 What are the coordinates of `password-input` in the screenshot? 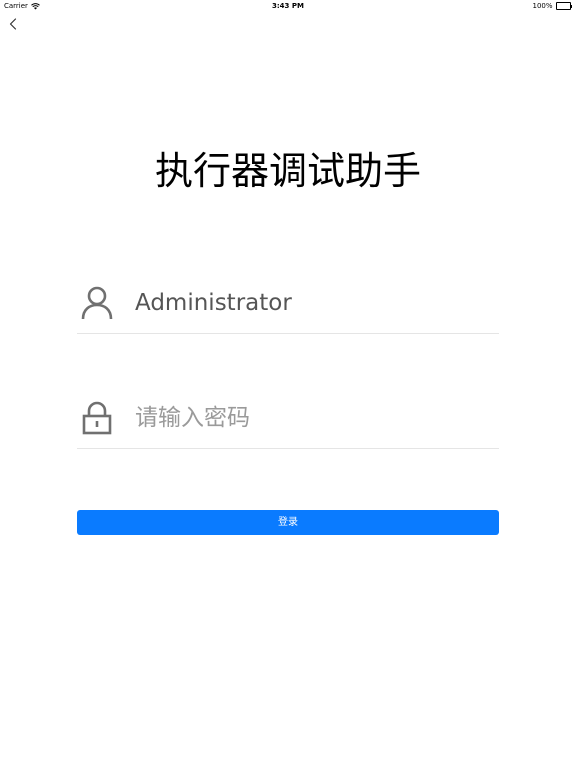 It's located at (317, 418).